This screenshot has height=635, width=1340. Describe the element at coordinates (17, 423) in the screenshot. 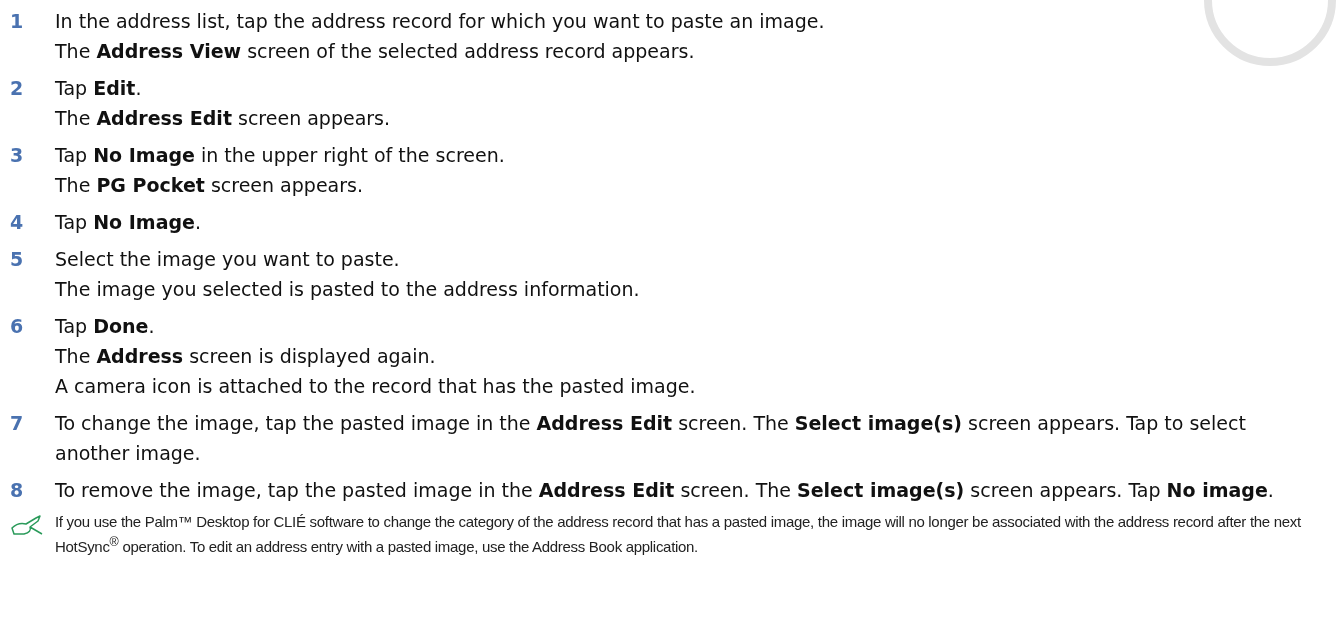

I see `step-number: 7` at that location.